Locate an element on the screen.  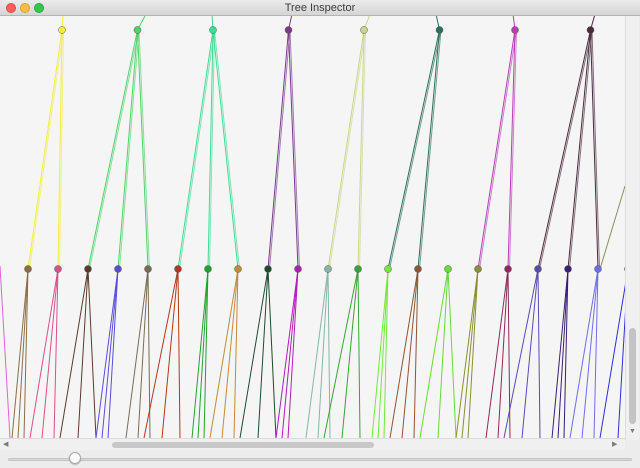
zoom-slider-track is located at coordinates (320, 459).